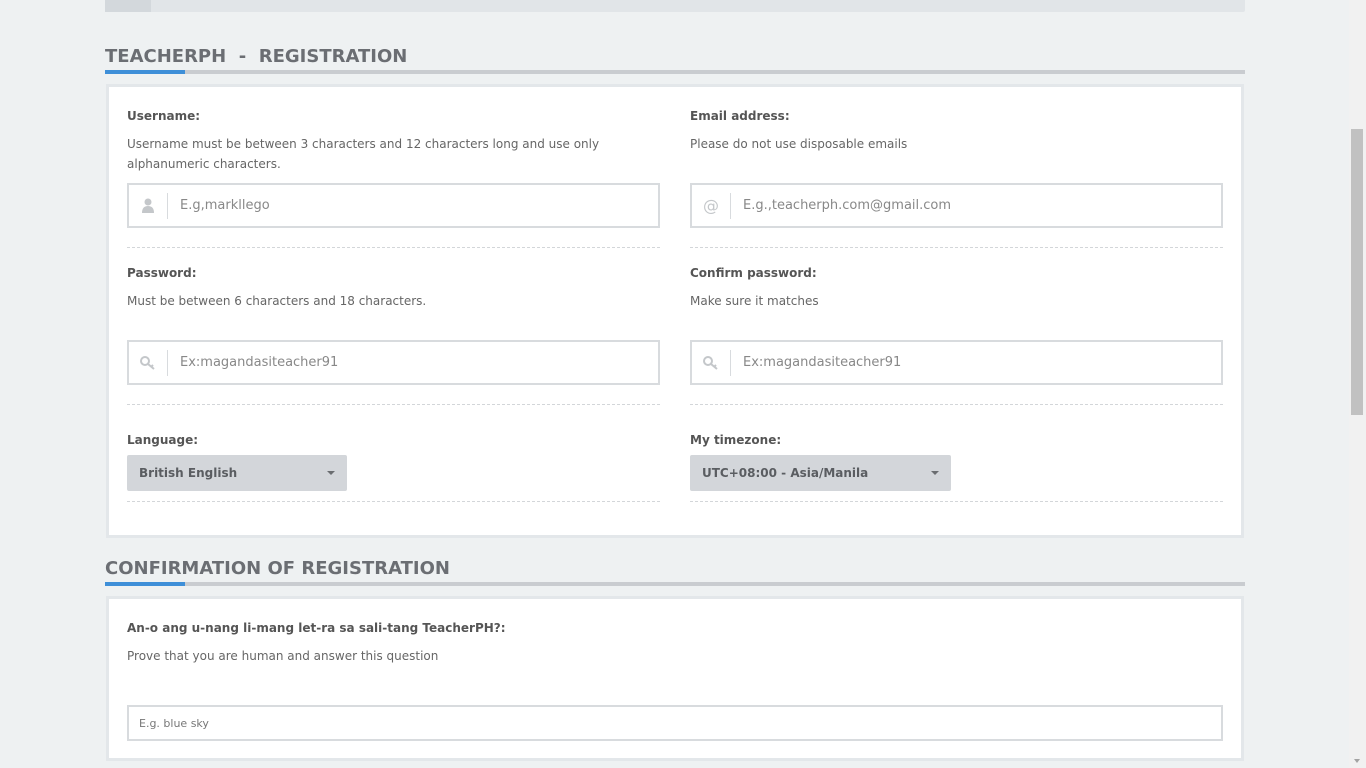 The width and height of the screenshot is (1366, 768). Describe the element at coordinates (956, 326) in the screenshot. I see `confirm-password-field-group: Confirm password: Make sure it matches` at that location.